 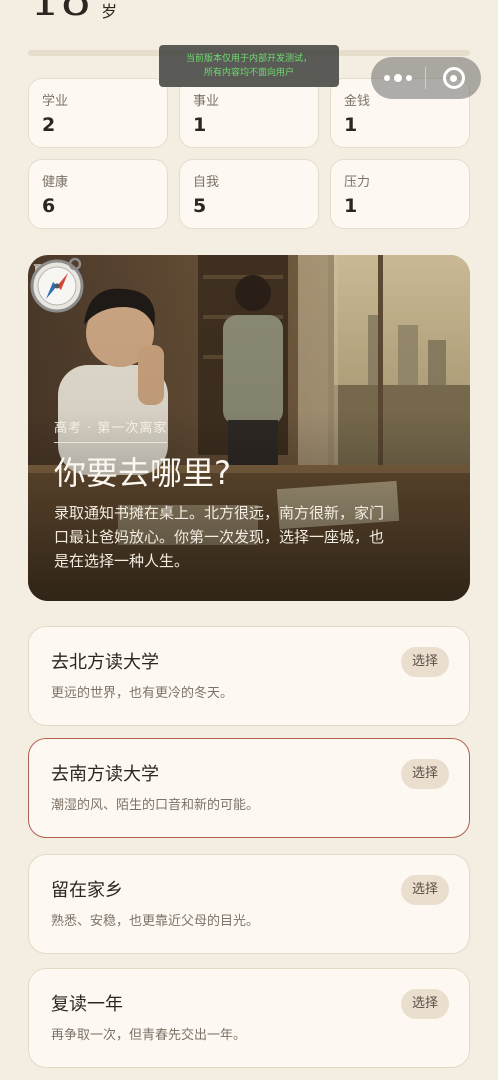 What do you see at coordinates (200, 206) in the screenshot?
I see `stat-value: 5` at bounding box center [200, 206].